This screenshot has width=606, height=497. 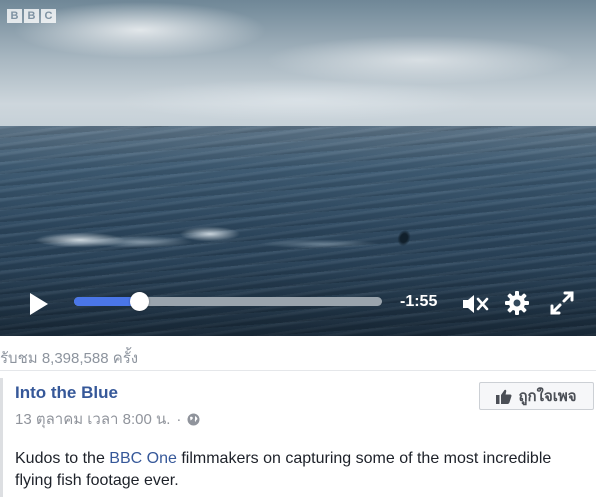 I want to click on settings-button, so click(x=517, y=303).